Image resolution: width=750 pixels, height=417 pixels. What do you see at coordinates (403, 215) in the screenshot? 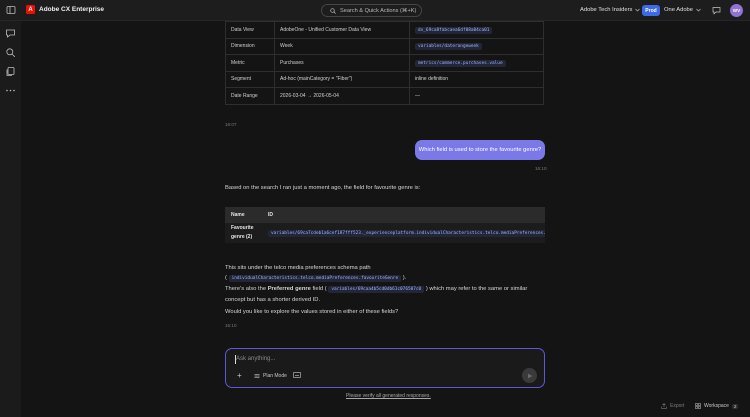
I see `column-header-id: ID` at bounding box center [403, 215].